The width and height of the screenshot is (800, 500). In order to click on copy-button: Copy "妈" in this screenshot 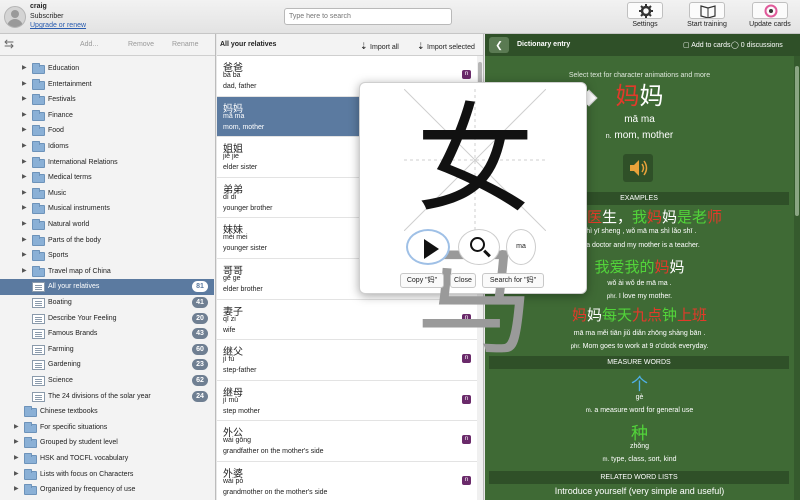, I will do `click(422, 280)`.